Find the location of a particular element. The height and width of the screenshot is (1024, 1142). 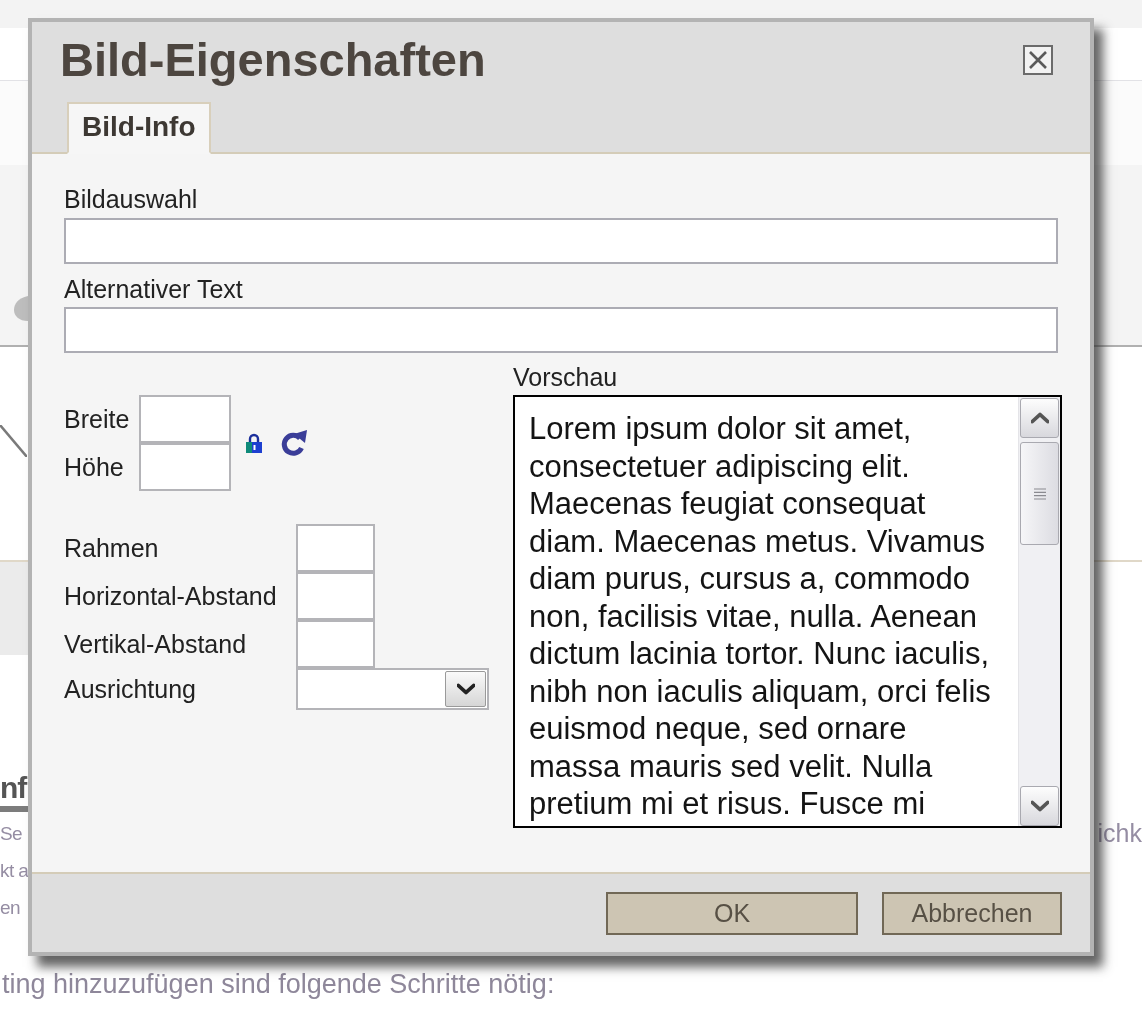

scrollbar-thumb is located at coordinates (1039, 493).